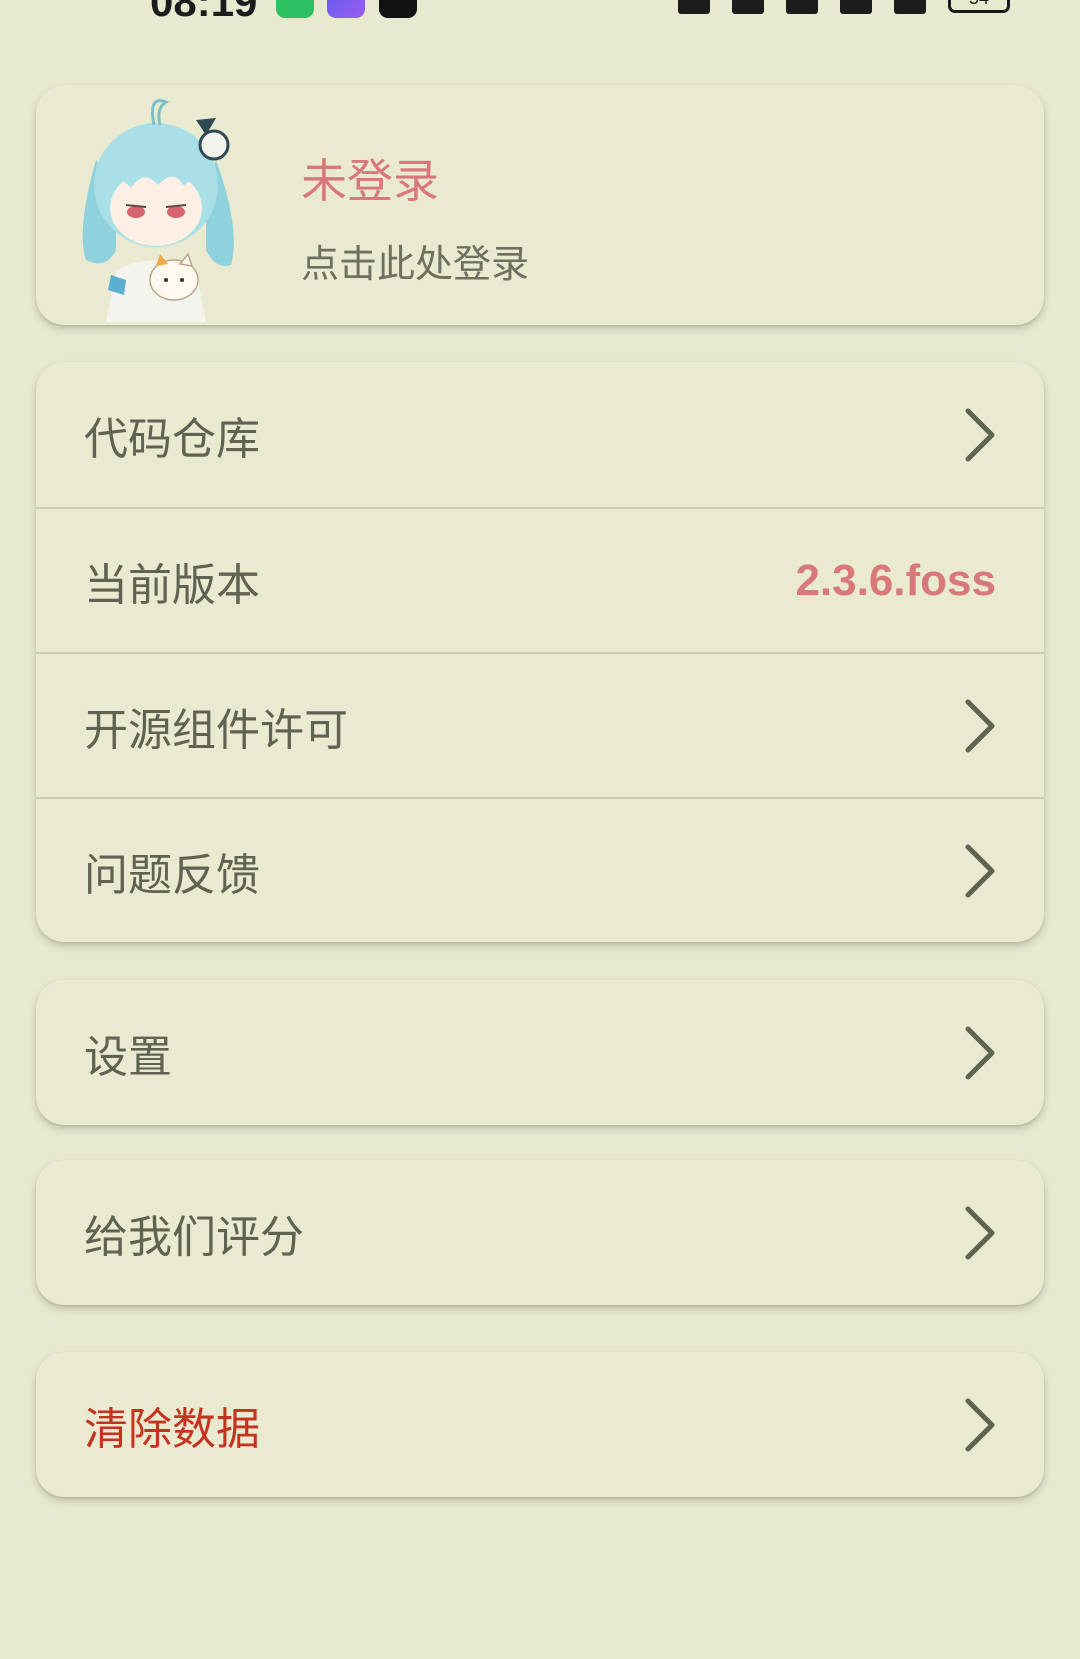 This screenshot has height=1659, width=1080. I want to click on settings-group: 设置, so click(540, 1052).